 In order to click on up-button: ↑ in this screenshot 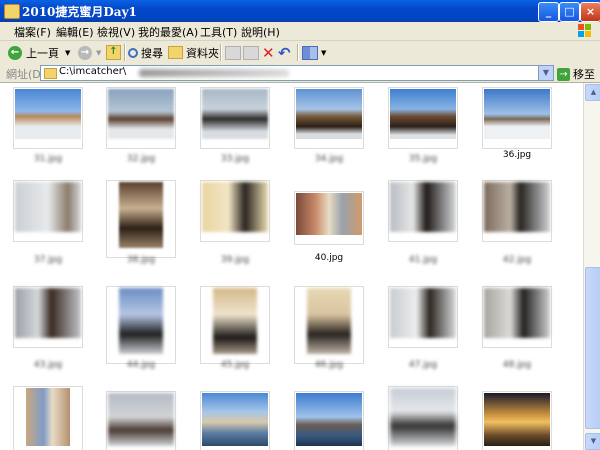, I will do `click(113, 52)`.